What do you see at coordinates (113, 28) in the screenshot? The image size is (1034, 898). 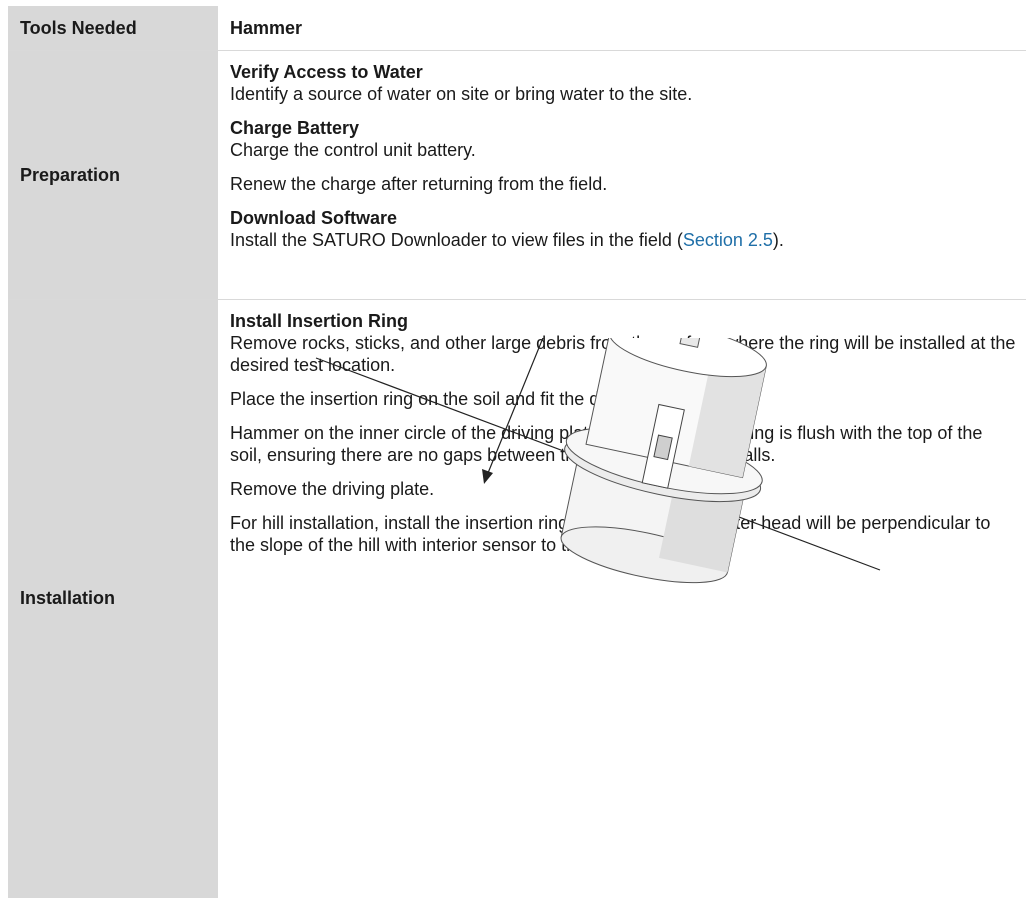 I see `tools-label: Tools Needed` at bounding box center [113, 28].